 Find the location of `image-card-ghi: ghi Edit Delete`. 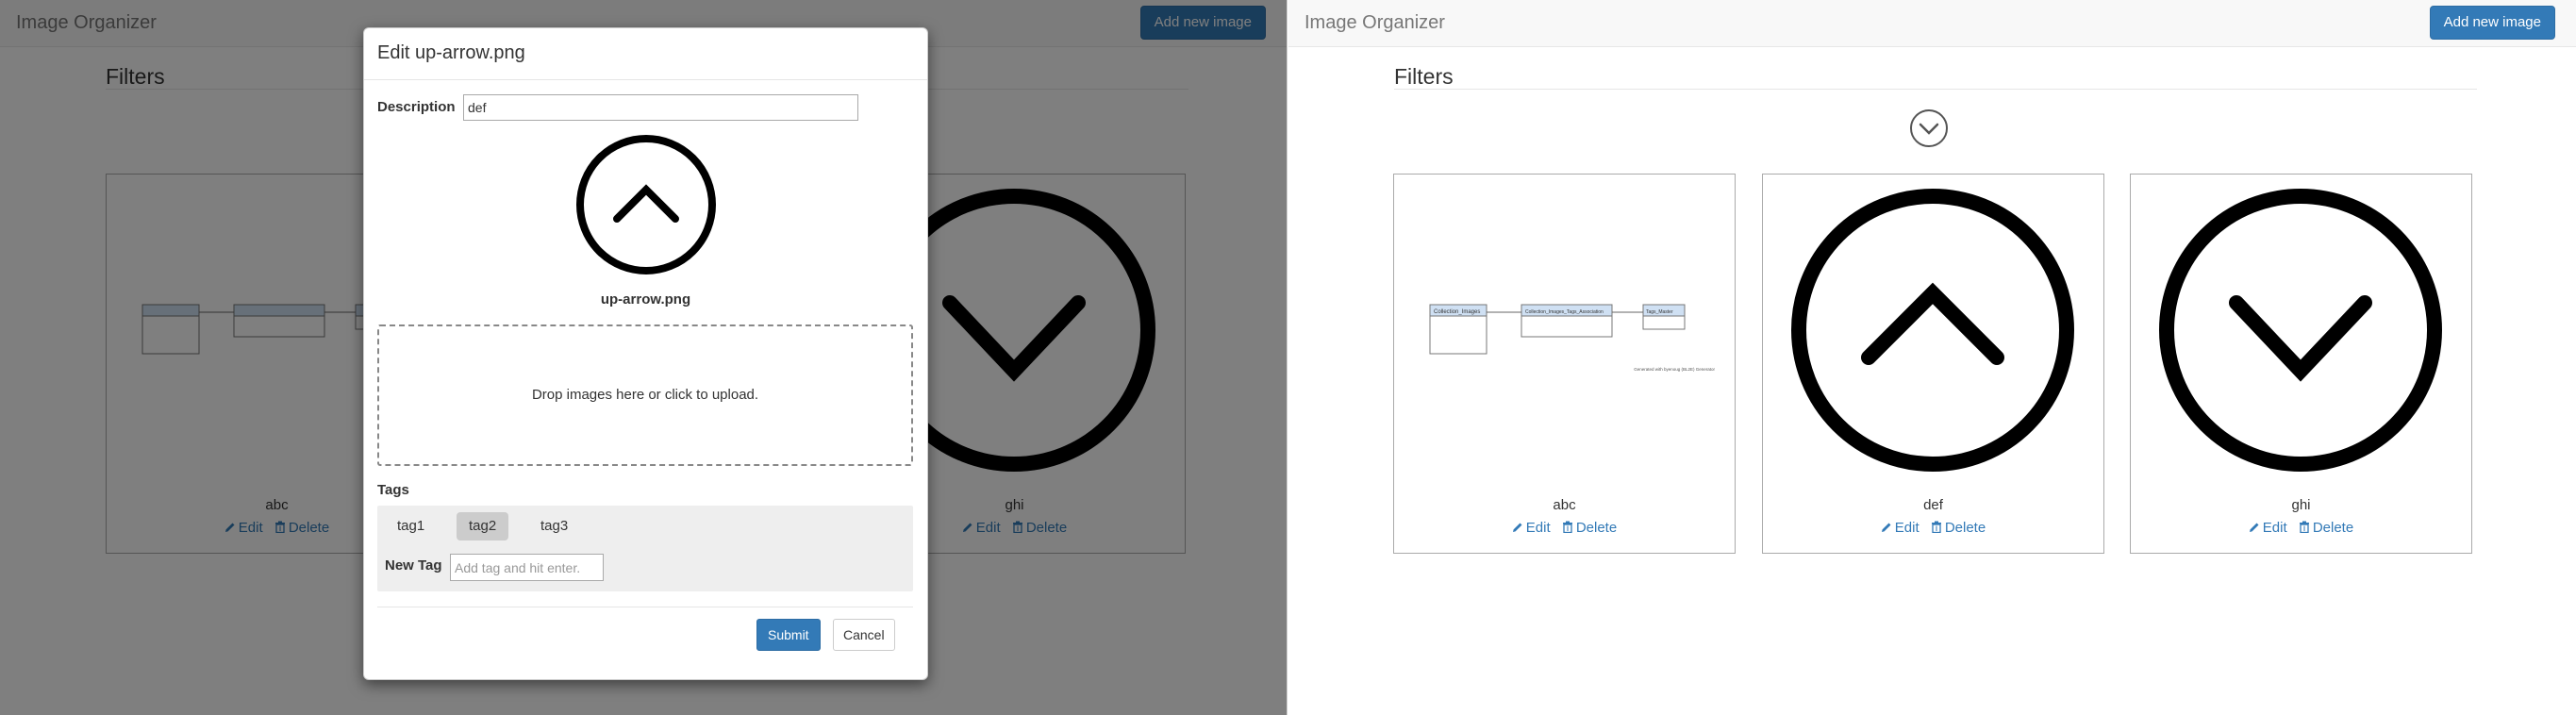

image-card-ghi: ghi Edit Delete is located at coordinates (2301, 364).